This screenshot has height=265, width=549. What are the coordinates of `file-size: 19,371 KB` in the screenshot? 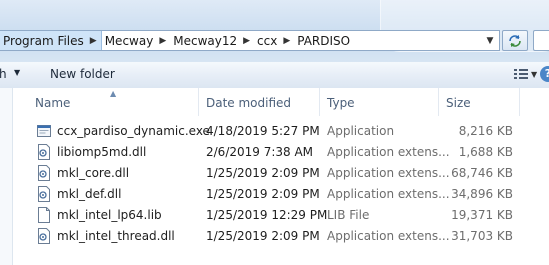 It's located at (482, 215).